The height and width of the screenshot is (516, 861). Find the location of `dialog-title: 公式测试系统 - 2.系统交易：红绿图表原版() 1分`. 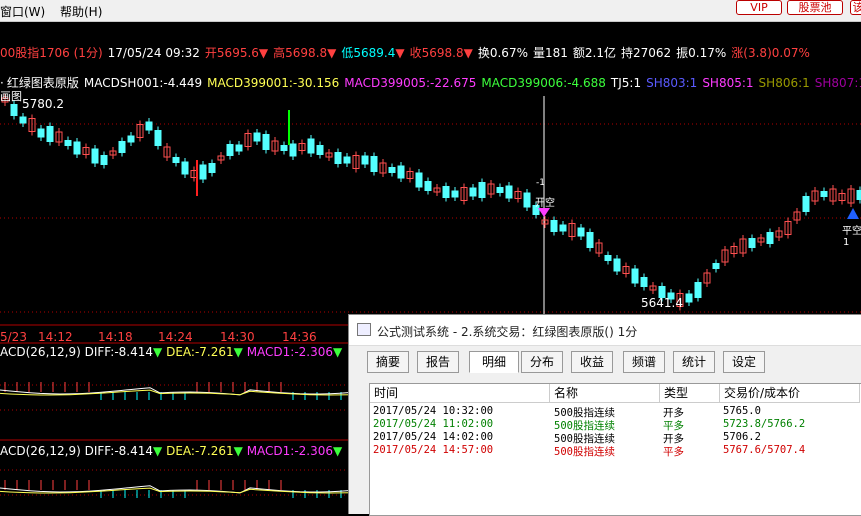

dialog-title: 公式测试系统 - 2.系统交易：红绿图表原版() 1分 is located at coordinates (507, 332).